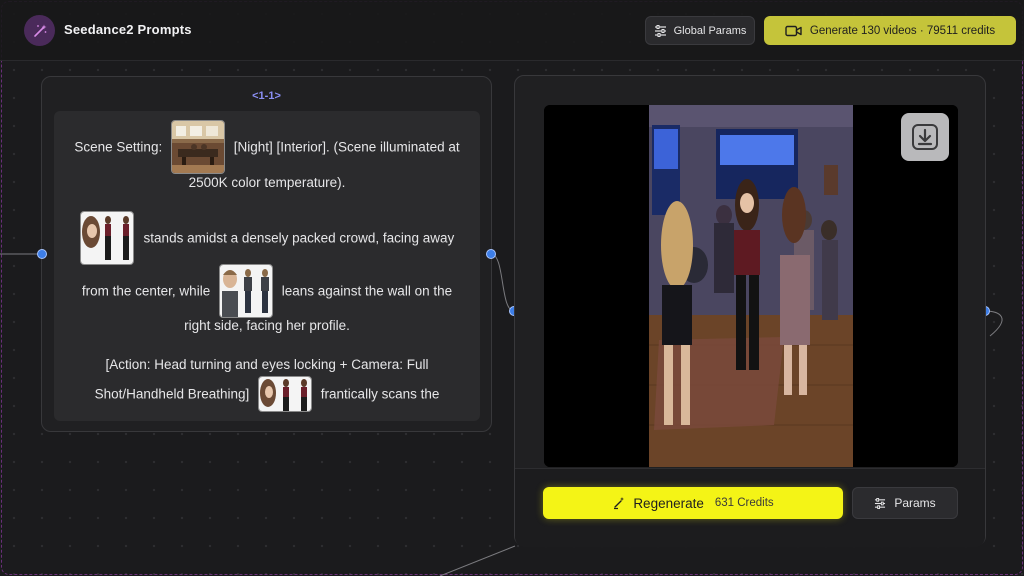 The height and width of the screenshot is (576, 1024). Describe the element at coordinates (42, 254) in the screenshot. I see `input-connector` at that location.